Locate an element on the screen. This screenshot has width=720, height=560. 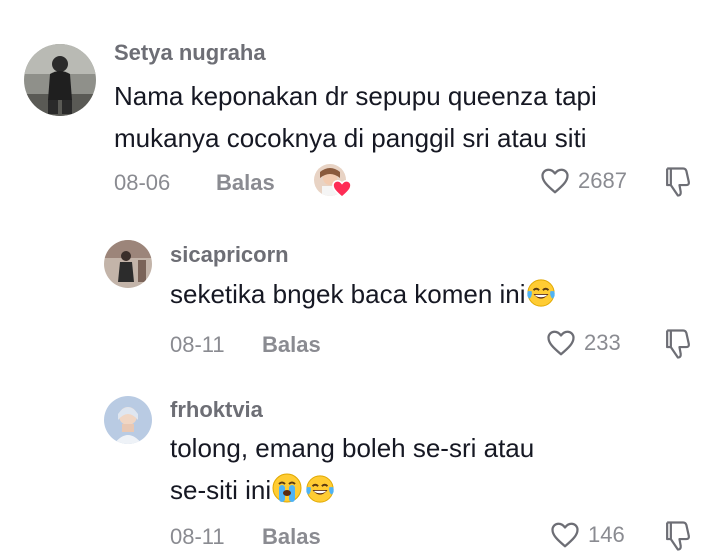
like-button: 2687 is located at coordinates (583, 181).